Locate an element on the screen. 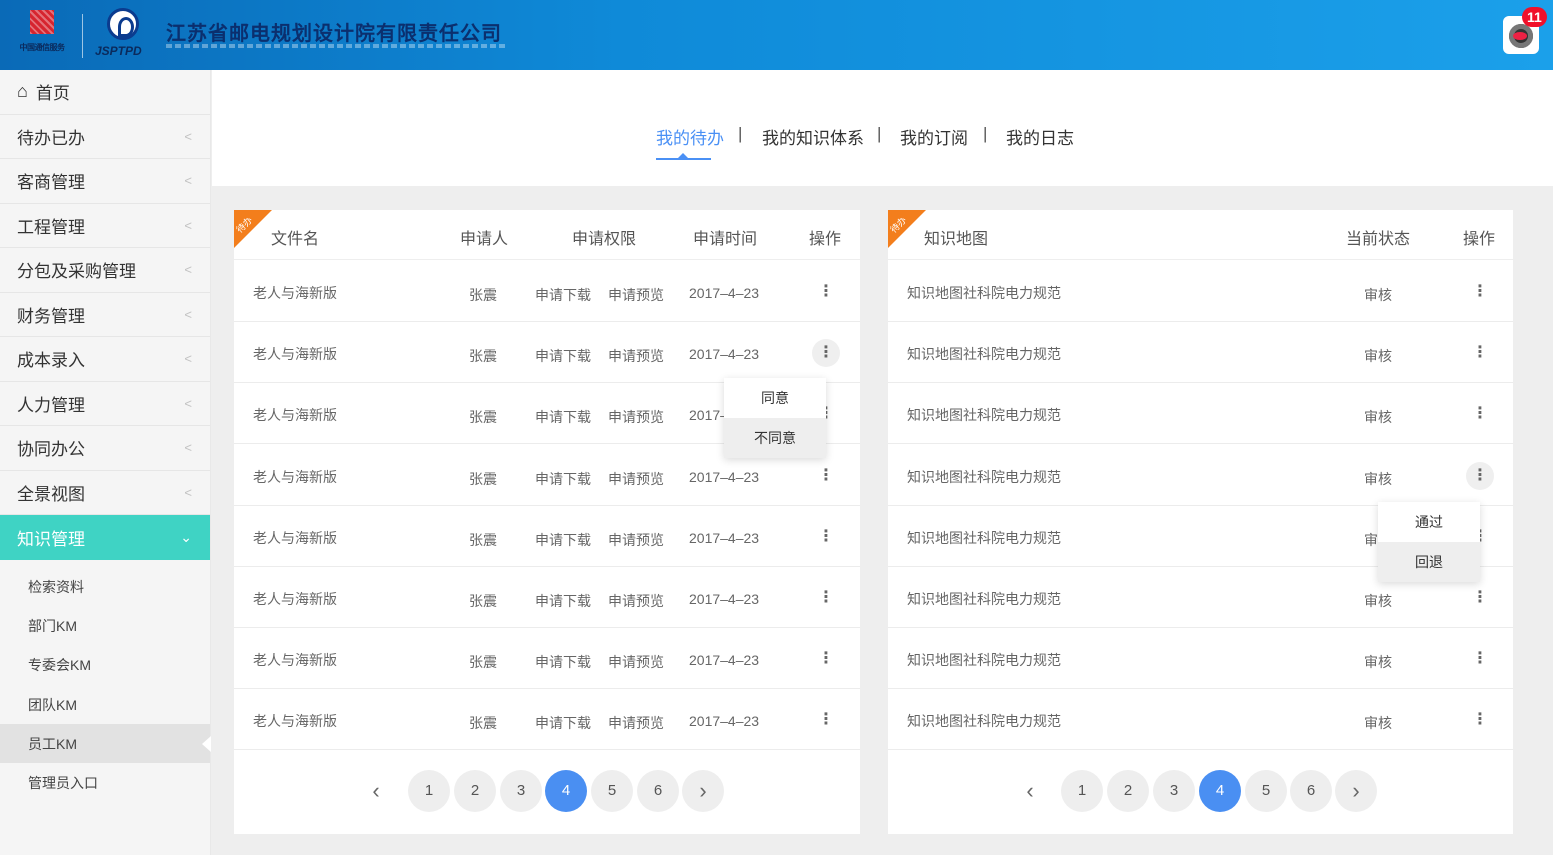  column-header-file: 文件名 is located at coordinates (295, 239).